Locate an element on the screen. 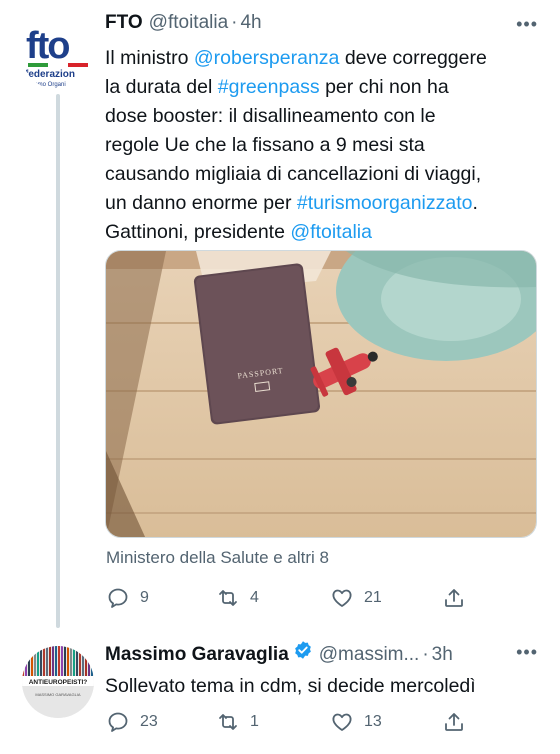 Image resolution: width=560 pixels, height=754 pixels. display-name: FTO is located at coordinates (124, 23).